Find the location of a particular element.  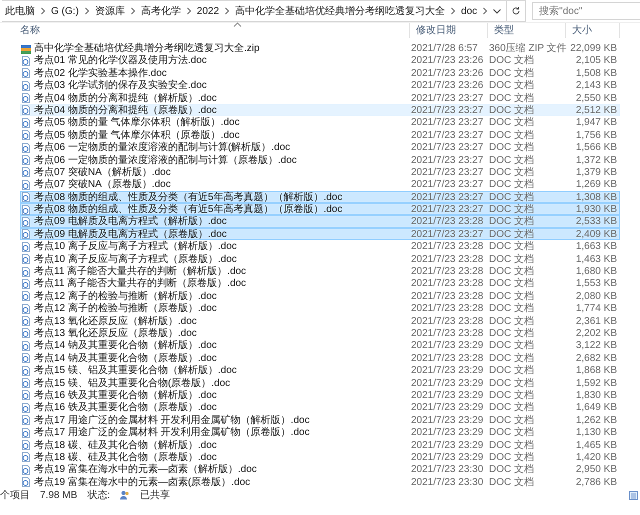

file-row: 考点14 钠及其重要化合物（原卷版）.doc 2021/7/23 23:28 DOC 文档 2,682 KB is located at coordinates (320, 358).